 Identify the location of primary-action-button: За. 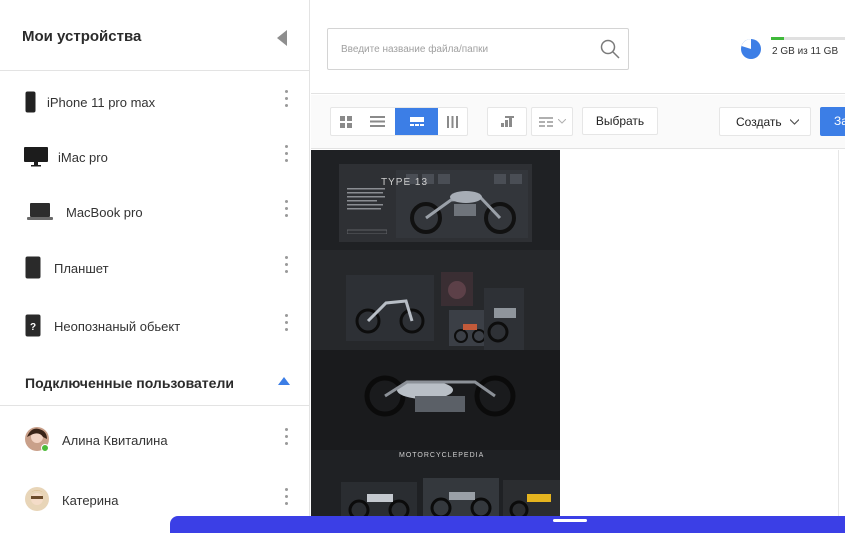
(832, 121).